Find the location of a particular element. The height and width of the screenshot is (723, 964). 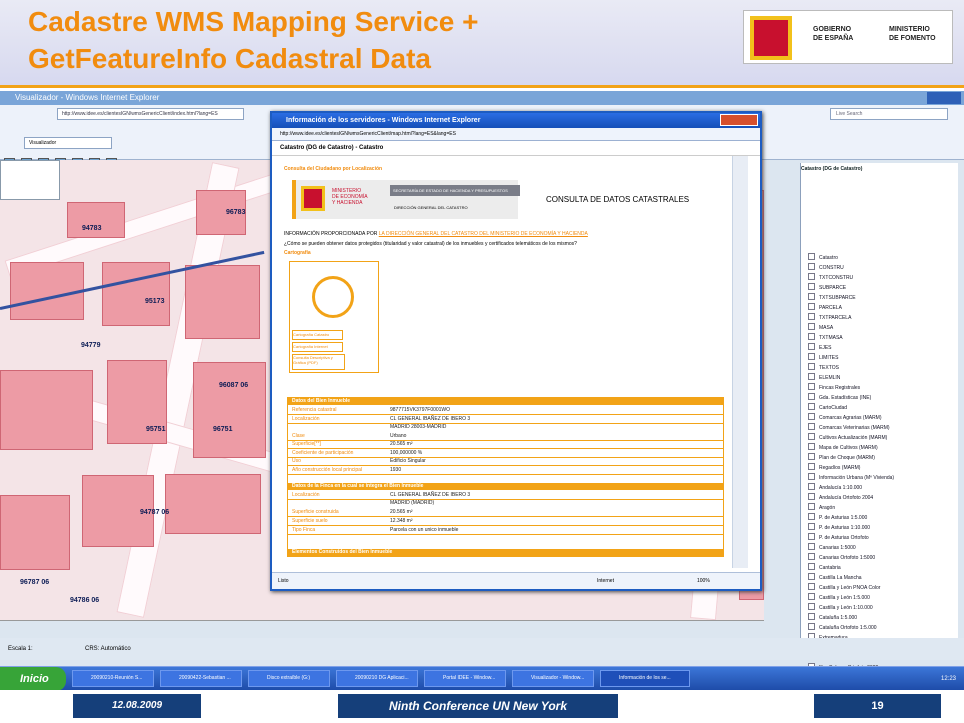

layer-item: Andalucía 1:10.000 is located at coordinates (835, 488).